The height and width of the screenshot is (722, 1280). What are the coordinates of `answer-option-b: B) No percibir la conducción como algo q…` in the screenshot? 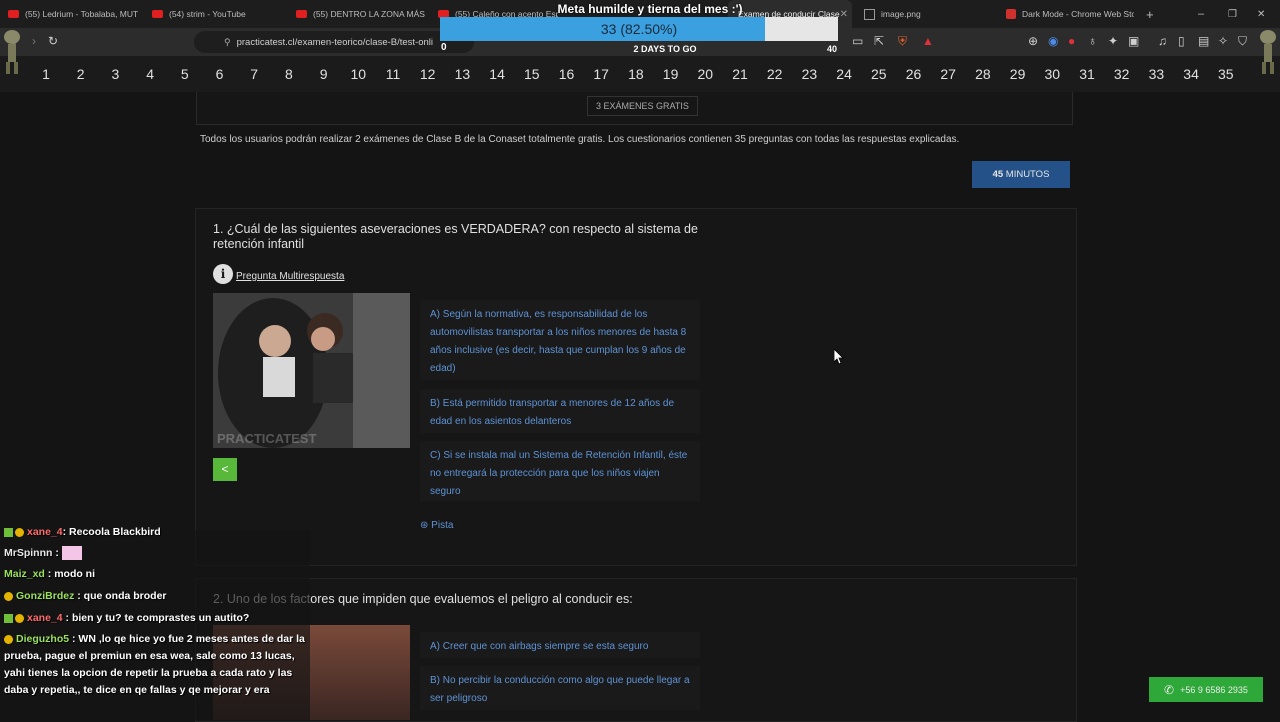 It's located at (560, 688).